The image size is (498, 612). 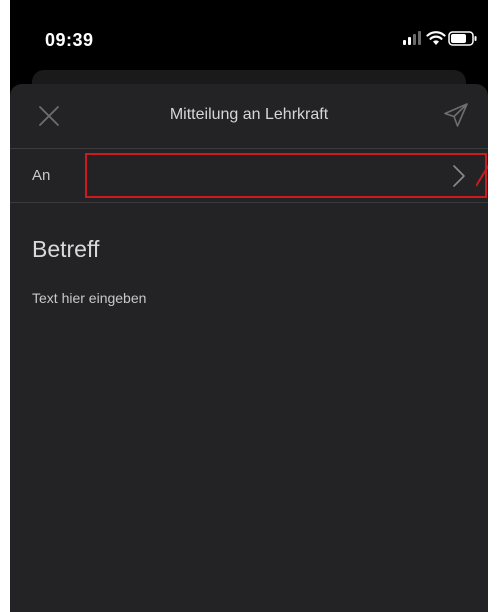 I want to click on subject-field: Betreff, so click(x=65, y=249).